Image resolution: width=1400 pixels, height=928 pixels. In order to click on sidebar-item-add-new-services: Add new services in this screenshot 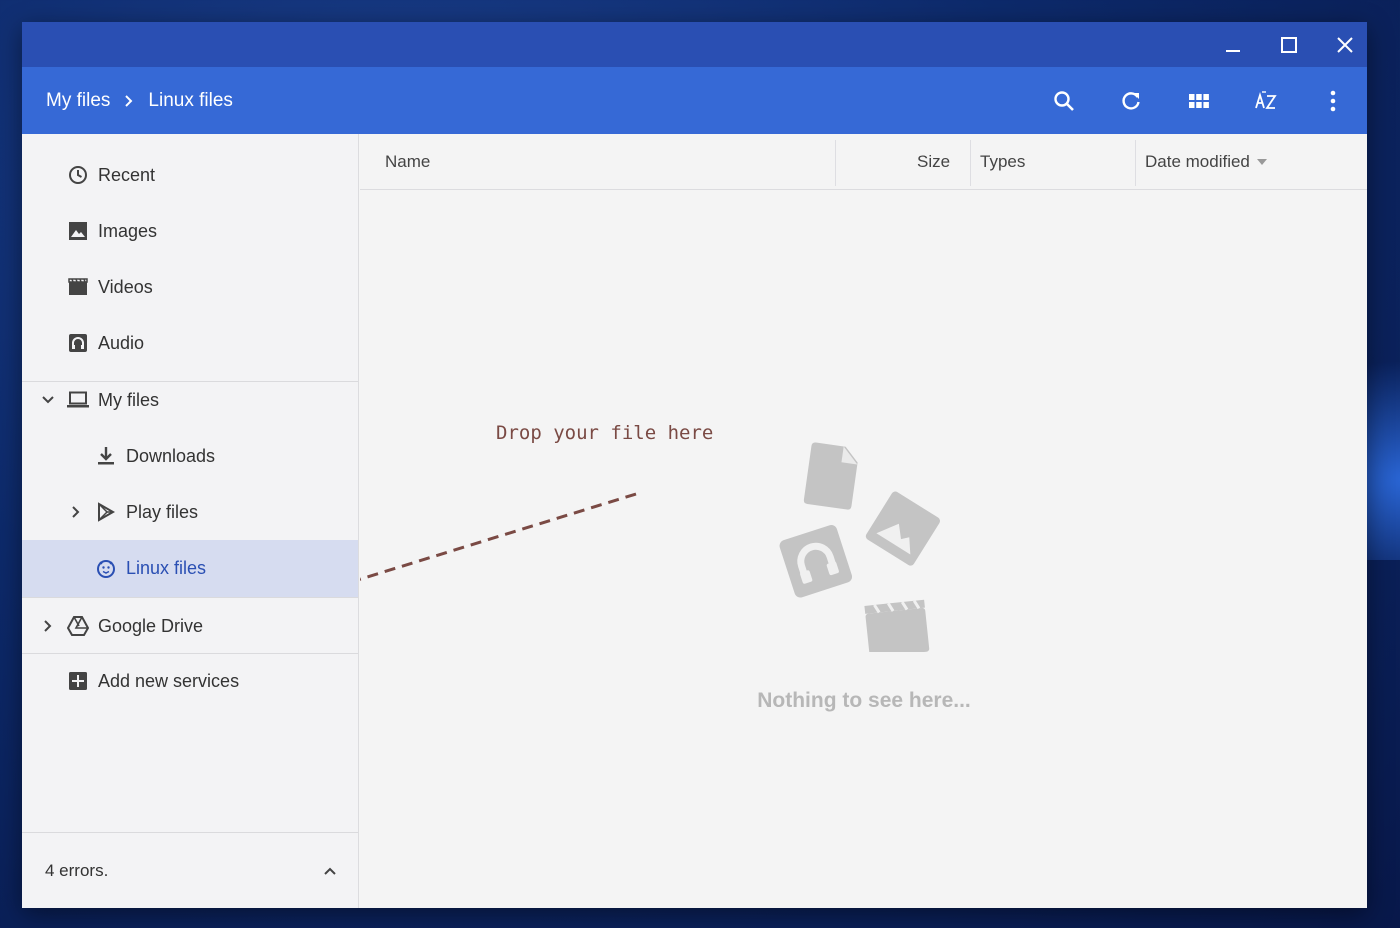, I will do `click(190, 681)`.